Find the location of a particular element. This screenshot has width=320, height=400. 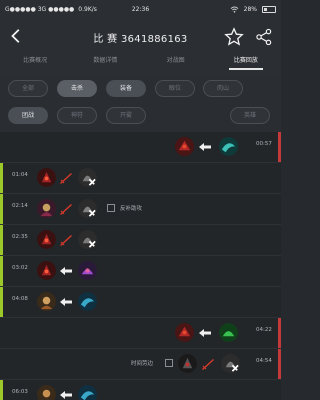

filter-panel: 全部 击杀 装备 眼位 肉山 团战 神符 开雾 英雄 is located at coordinates (140, 103).